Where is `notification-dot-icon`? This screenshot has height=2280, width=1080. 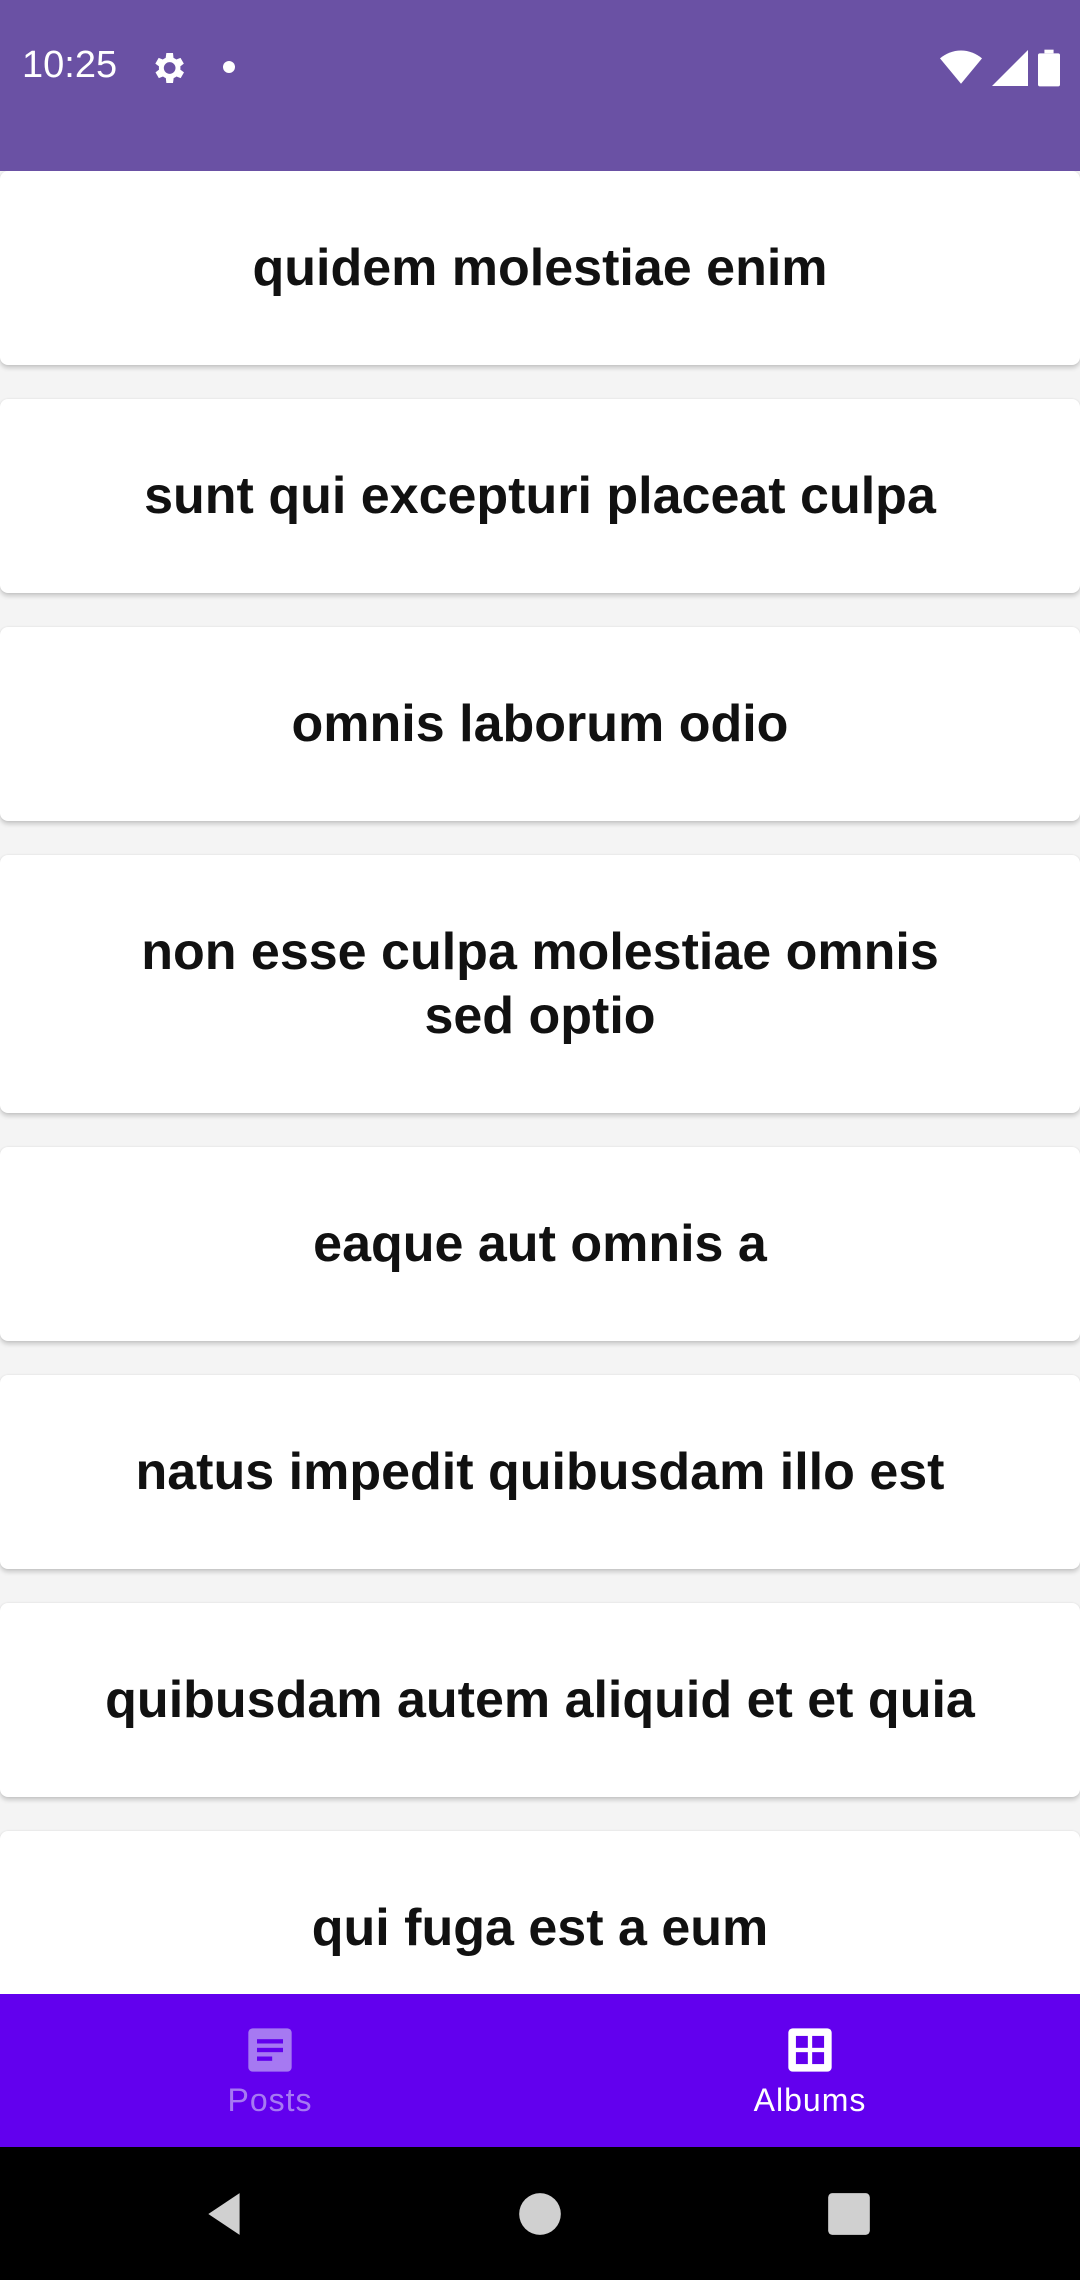 notification-dot-icon is located at coordinates (229, 67).